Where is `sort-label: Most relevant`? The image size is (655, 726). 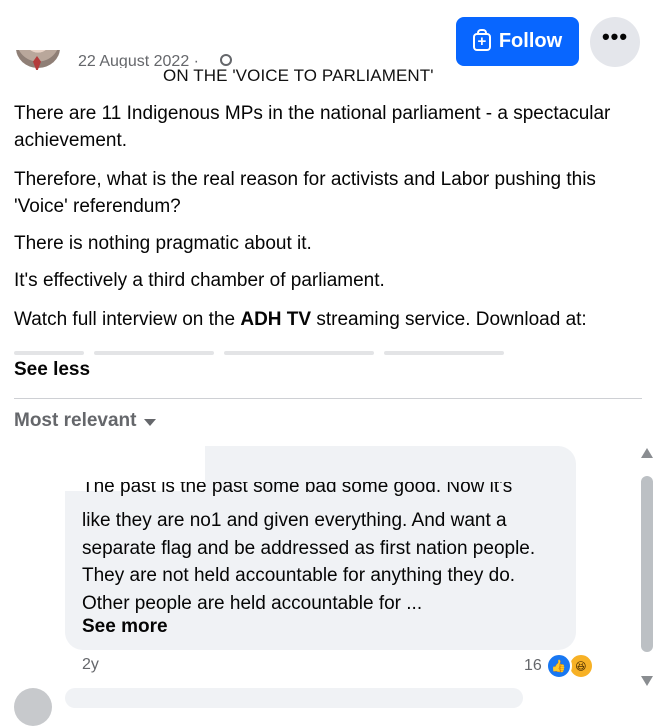 sort-label: Most relevant is located at coordinates (75, 420).